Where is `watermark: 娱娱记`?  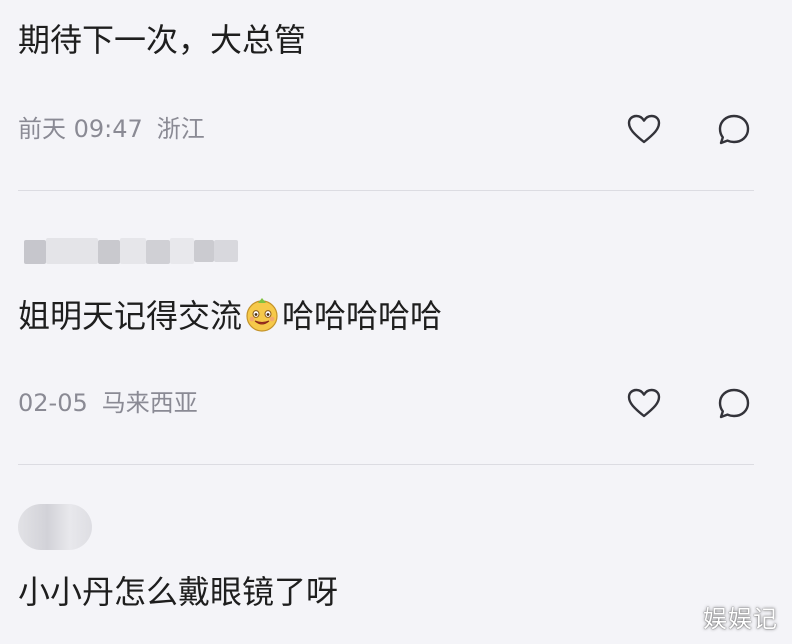
watermark: 娱娱记 is located at coordinates (740, 619).